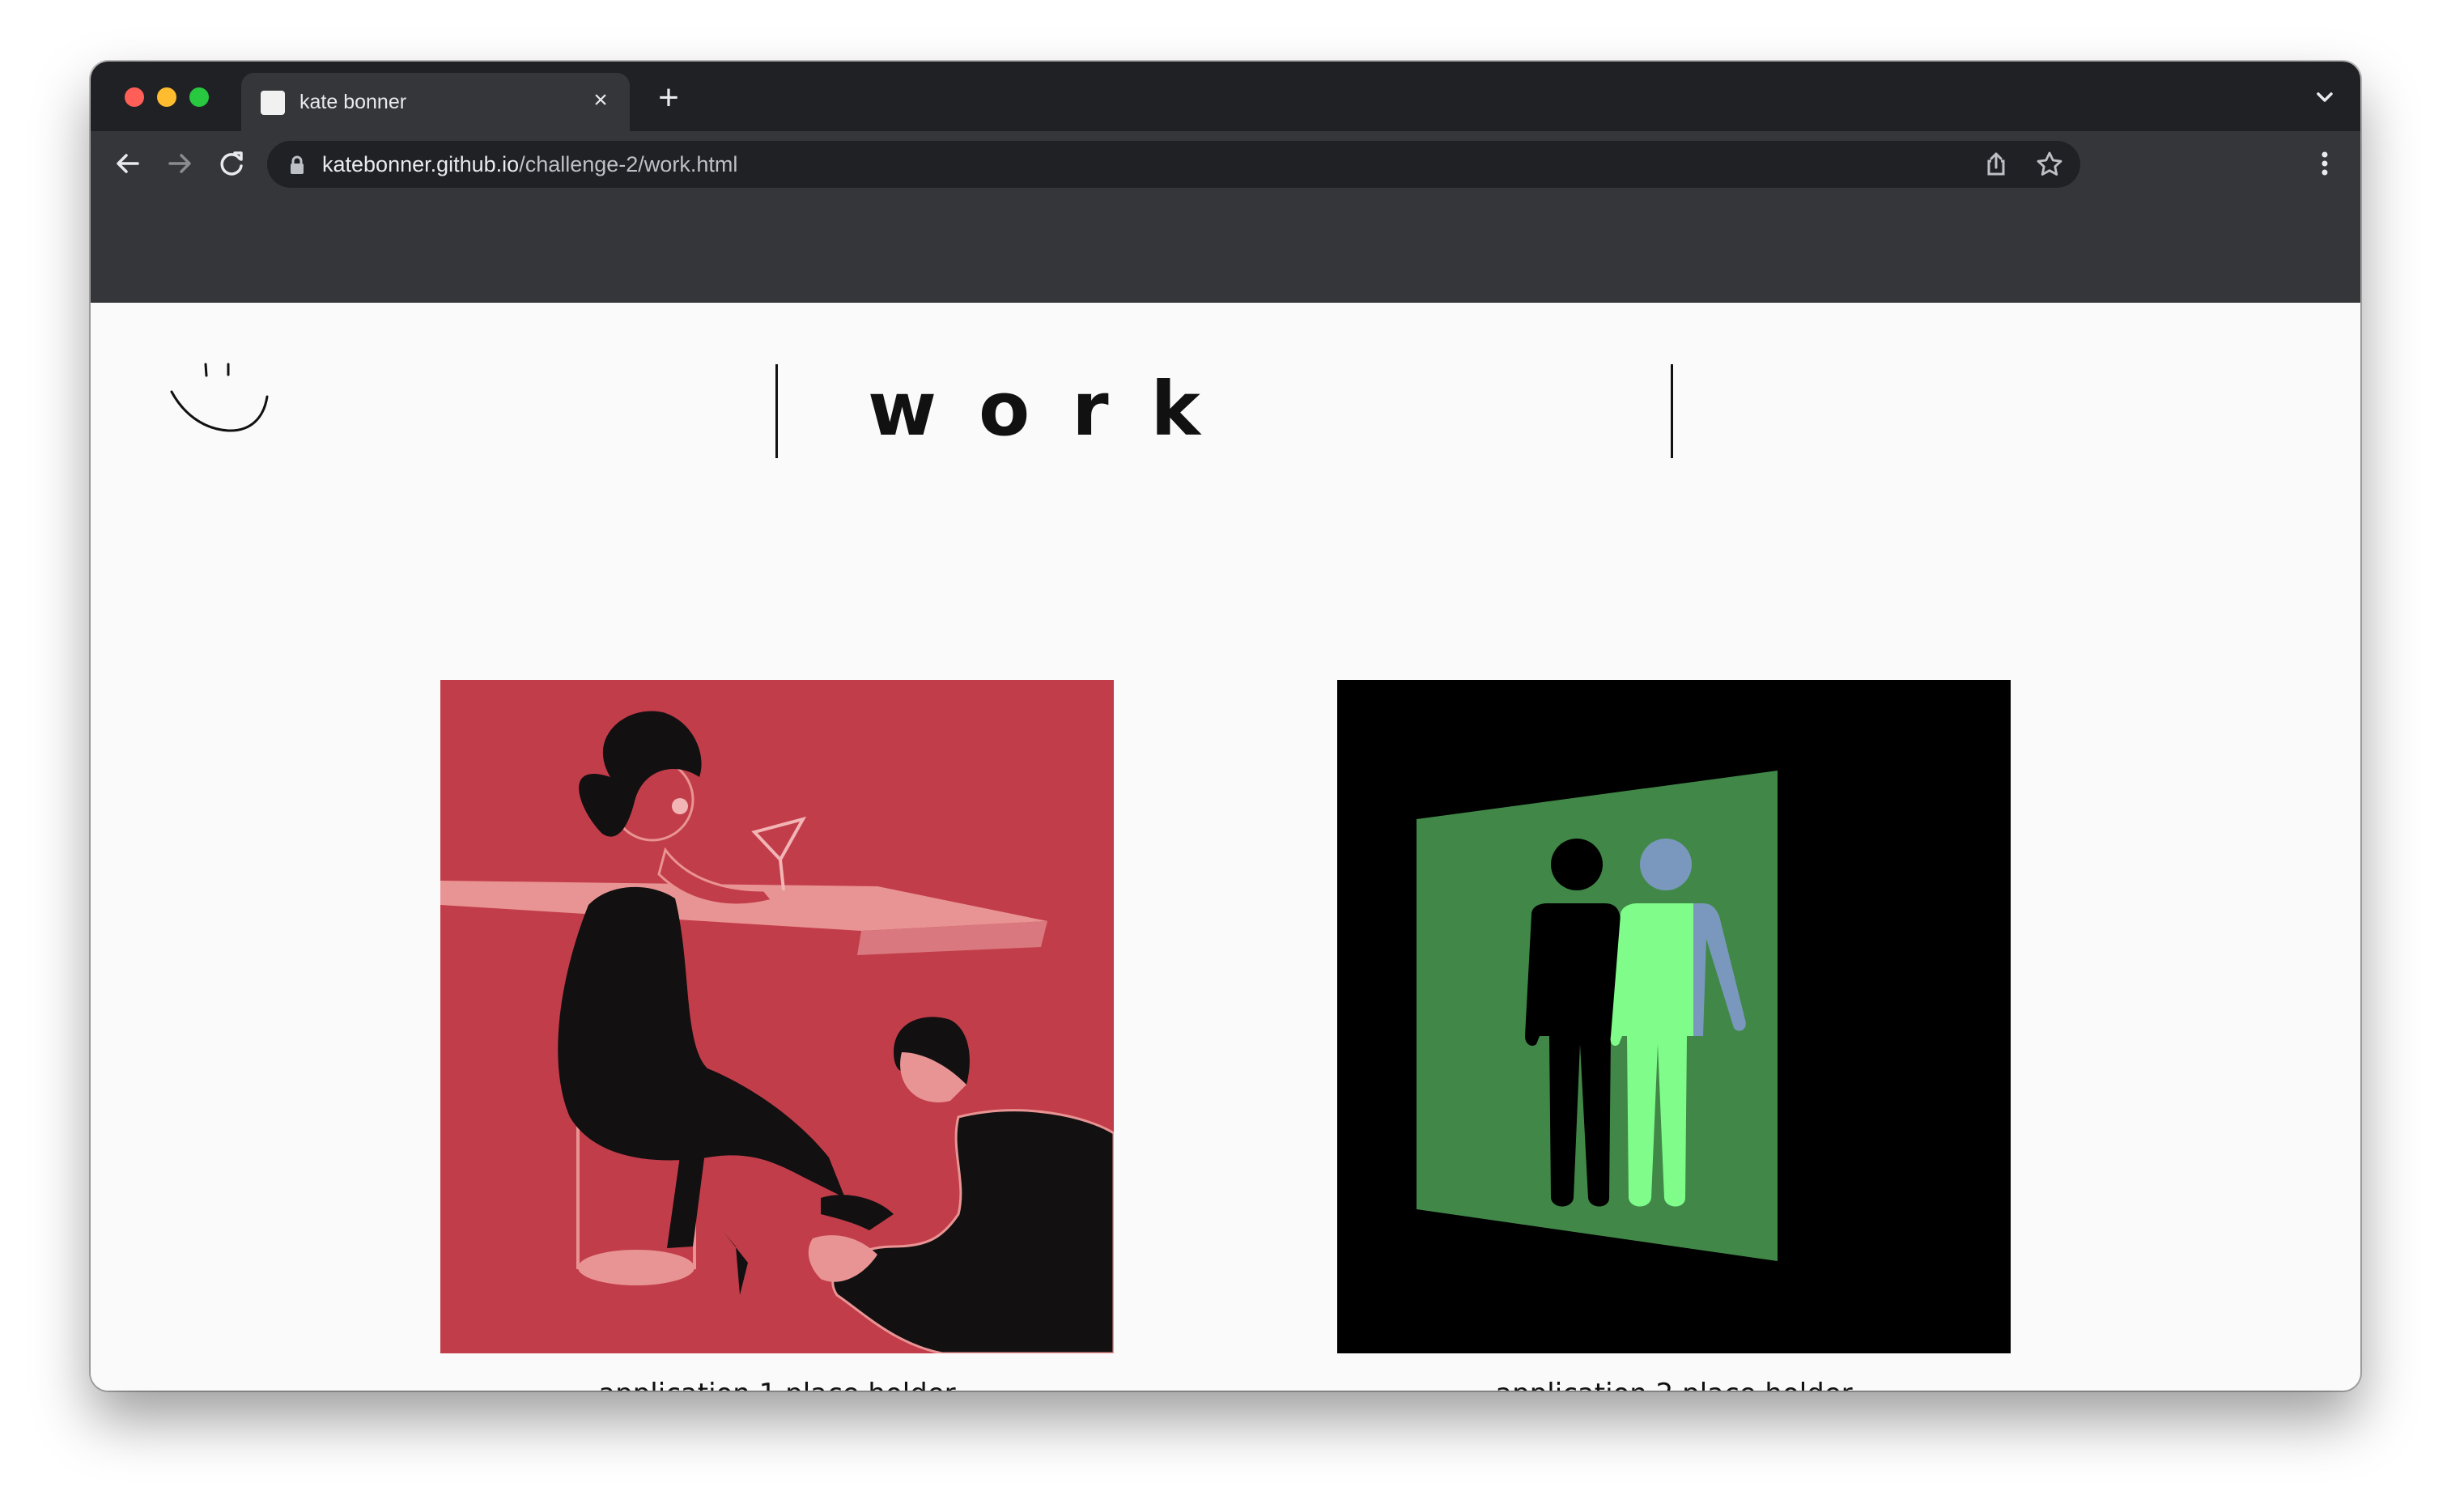  I want to click on smiley-icon, so click(225, 401).